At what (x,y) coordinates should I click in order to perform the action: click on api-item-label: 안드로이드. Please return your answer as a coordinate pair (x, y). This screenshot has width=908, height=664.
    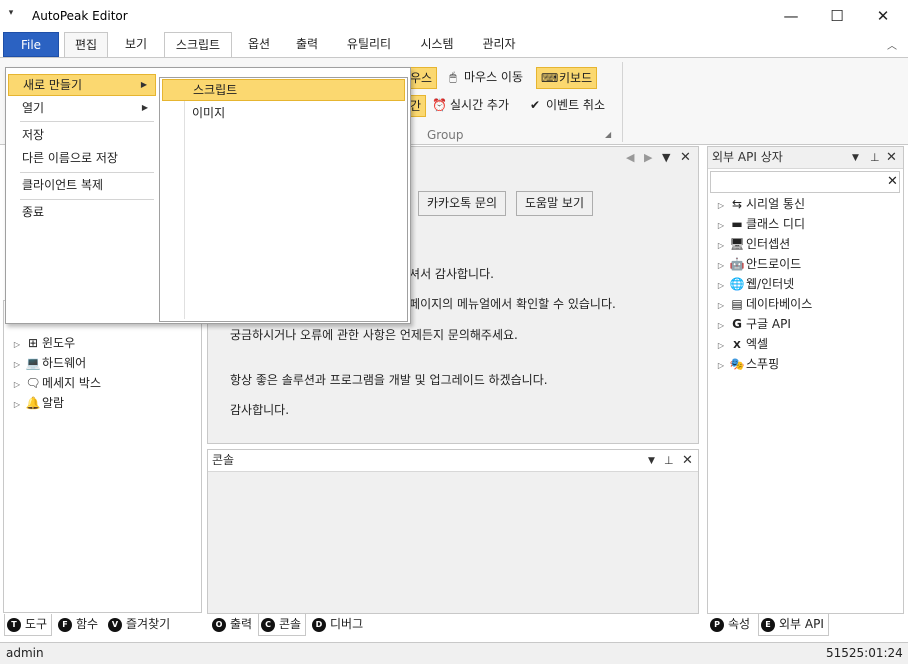
    Looking at the image, I should click on (774, 264).